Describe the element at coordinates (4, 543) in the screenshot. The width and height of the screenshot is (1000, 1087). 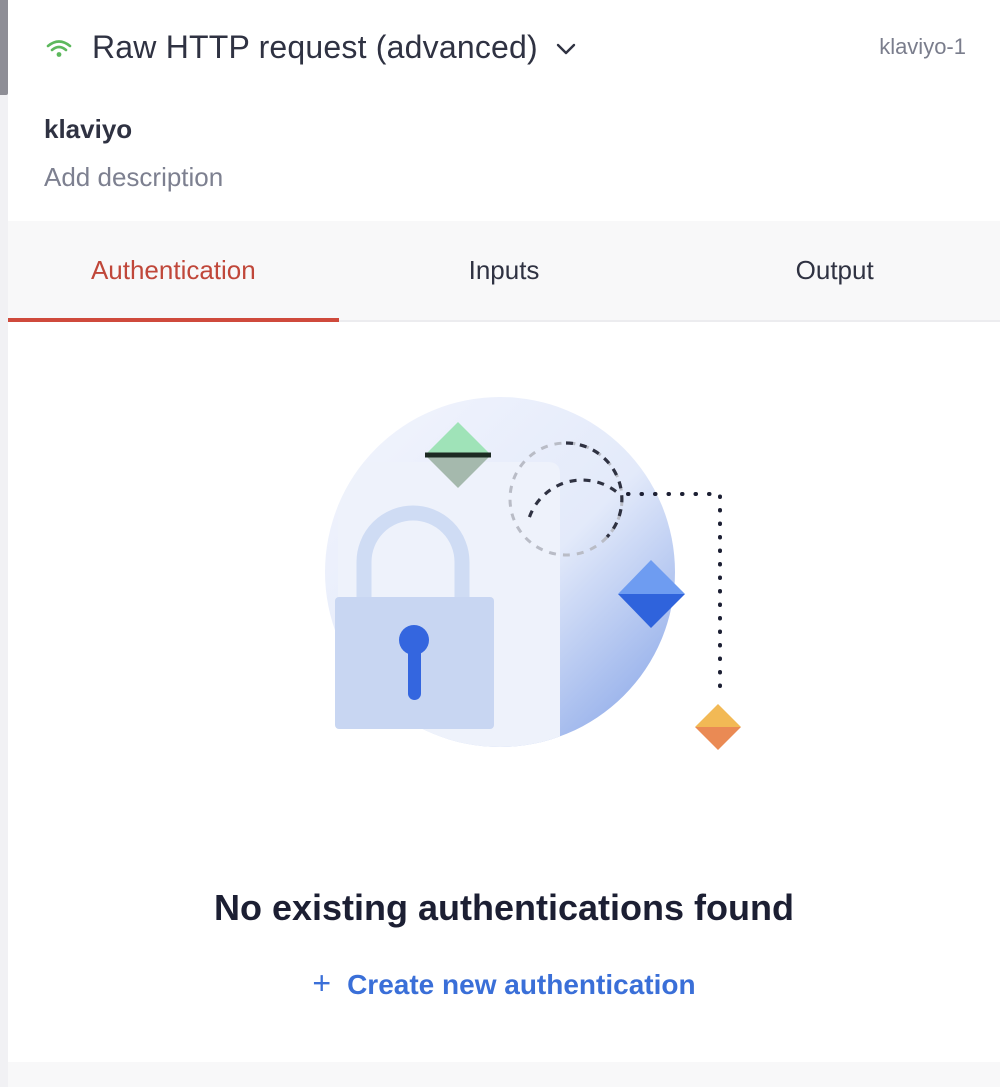
I see `left-panel-edge` at that location.